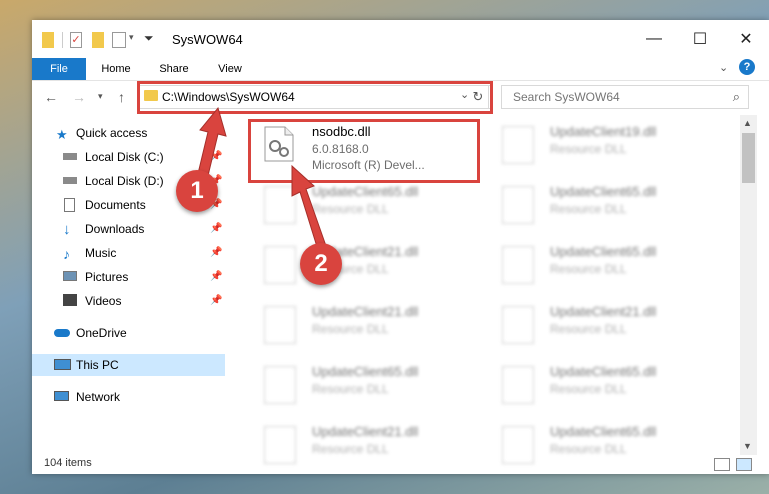 The width and height of the screenshot is (769, 494). What do you see at coordinates (197, 191) in the screenshot?
I see `step-badge-1: 1` at bounding box center [197, 191].